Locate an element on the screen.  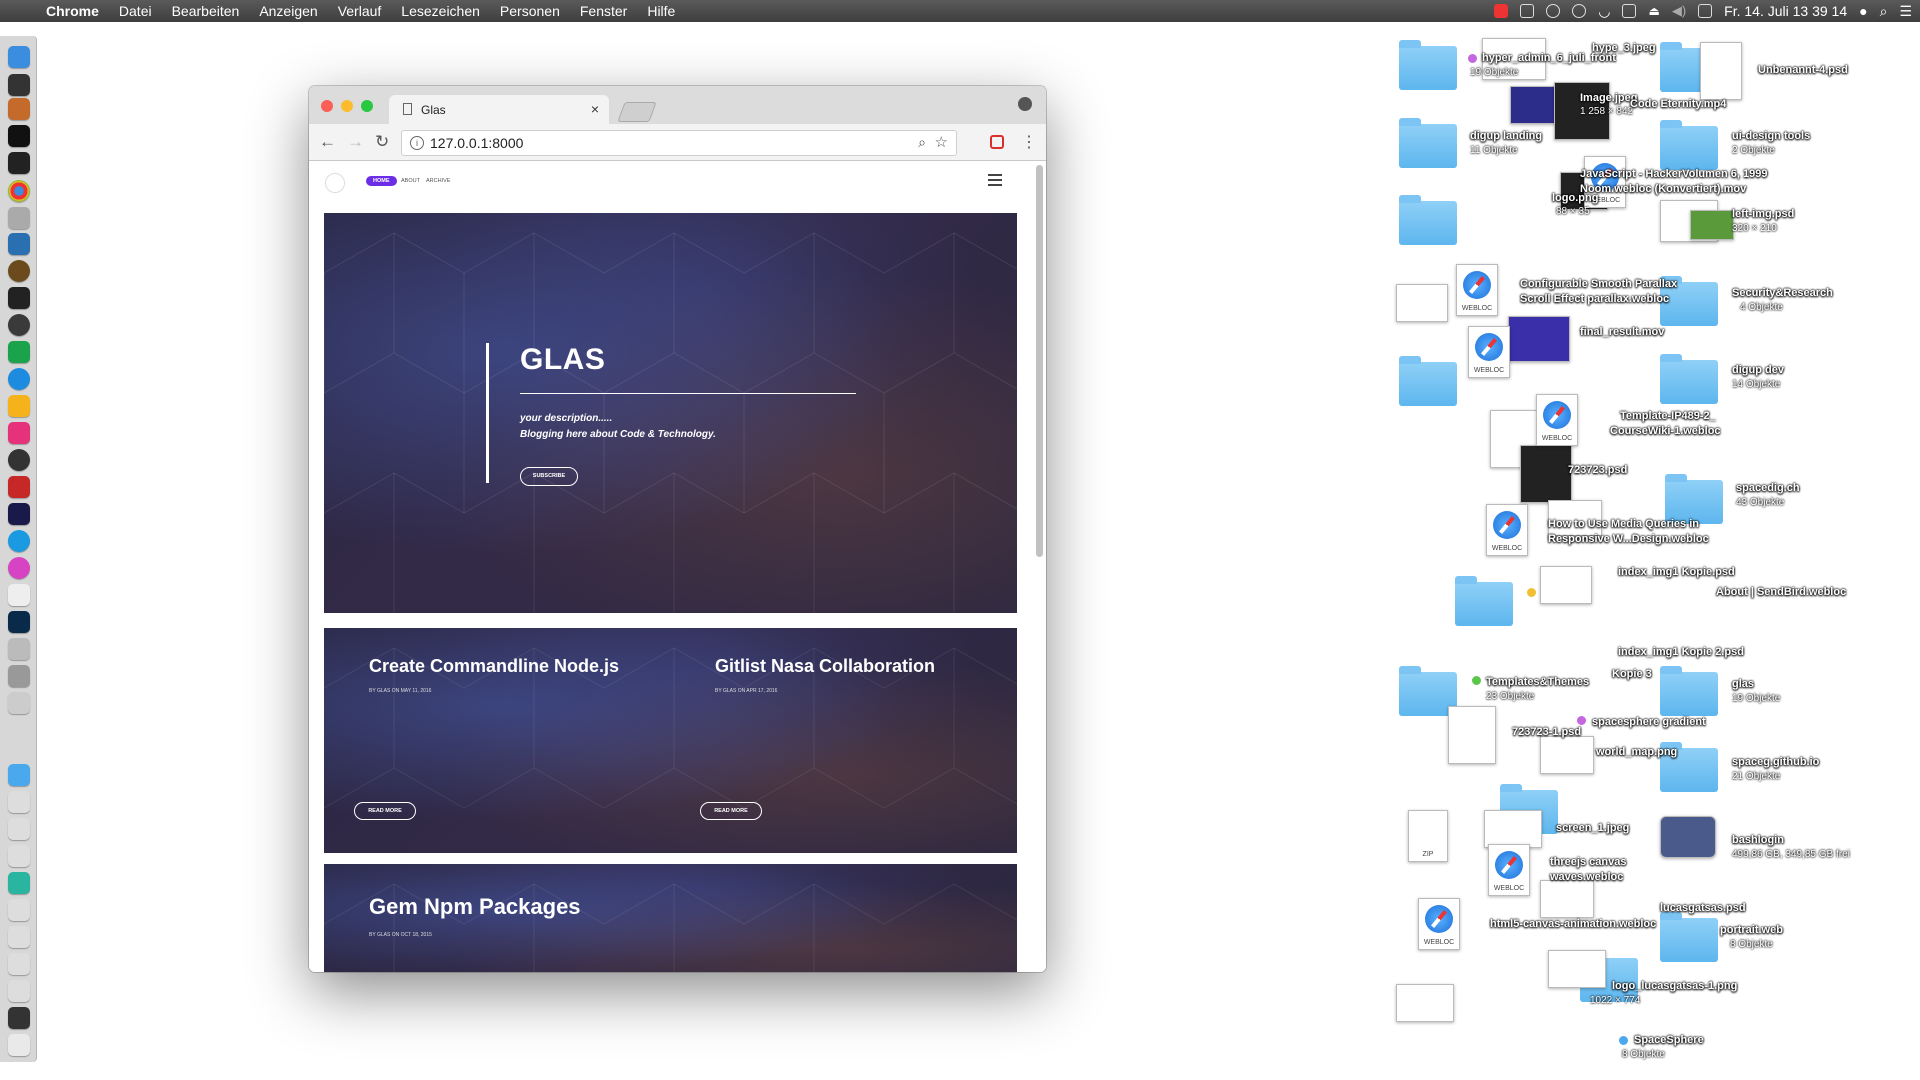
desktop-label: spacedig.ch is located at coordinates (1768, 488).